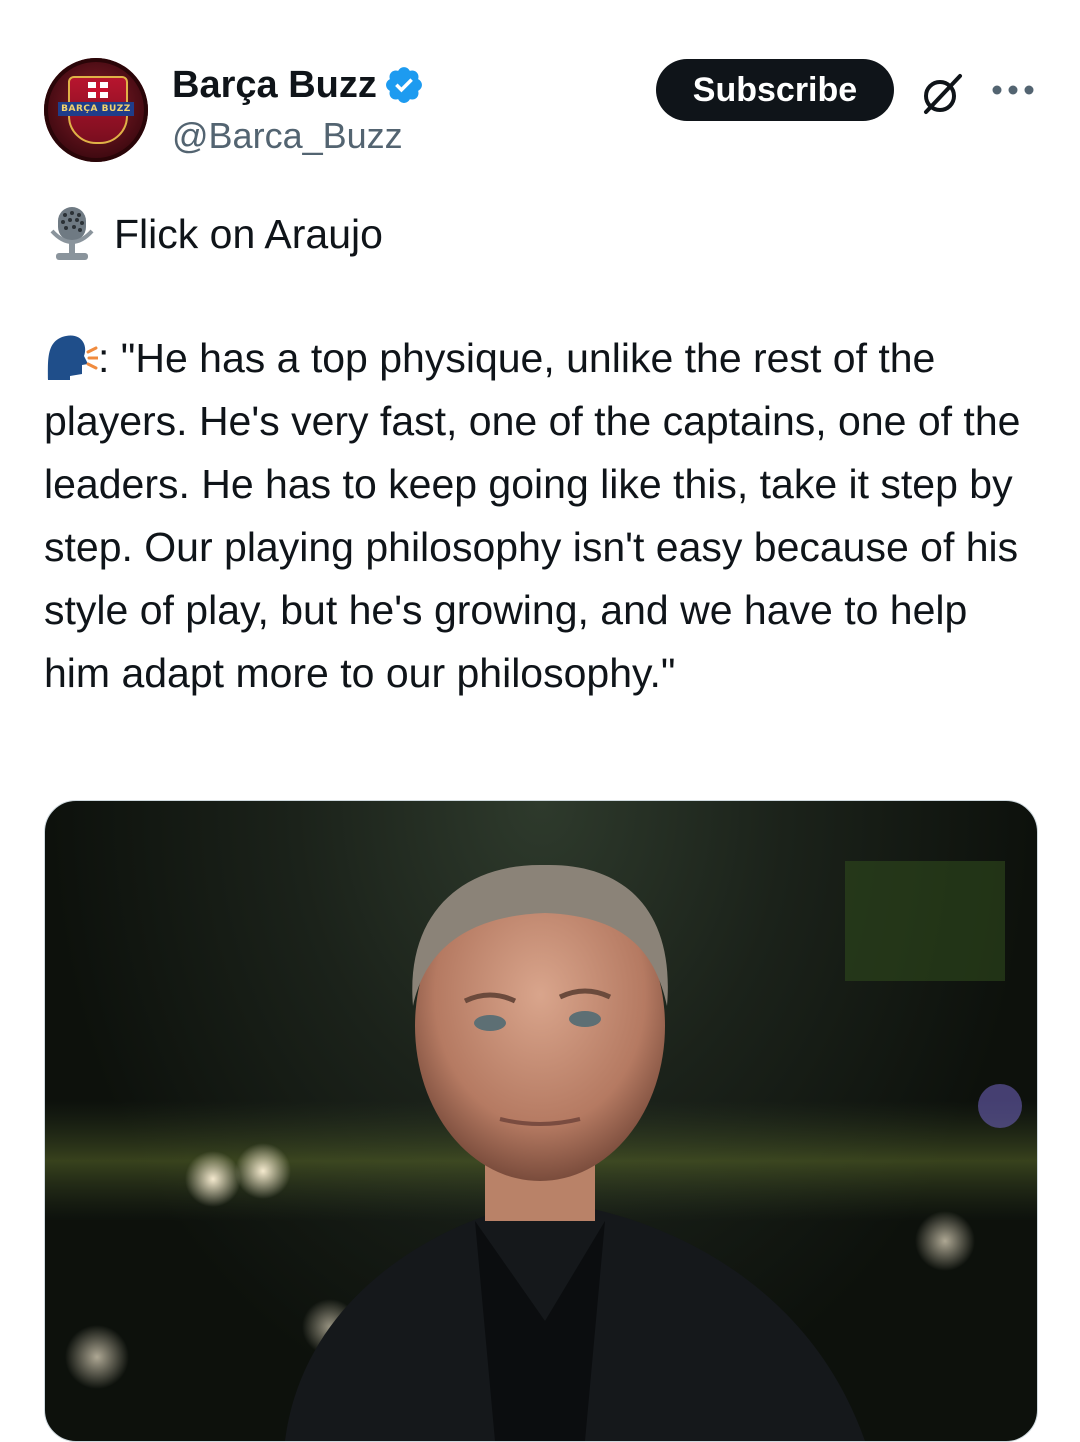 Image resolution: width=1080 pixels, height=1442 pixels. I want to click on post-title-line: Flick on Araujo, so click(213, 234).